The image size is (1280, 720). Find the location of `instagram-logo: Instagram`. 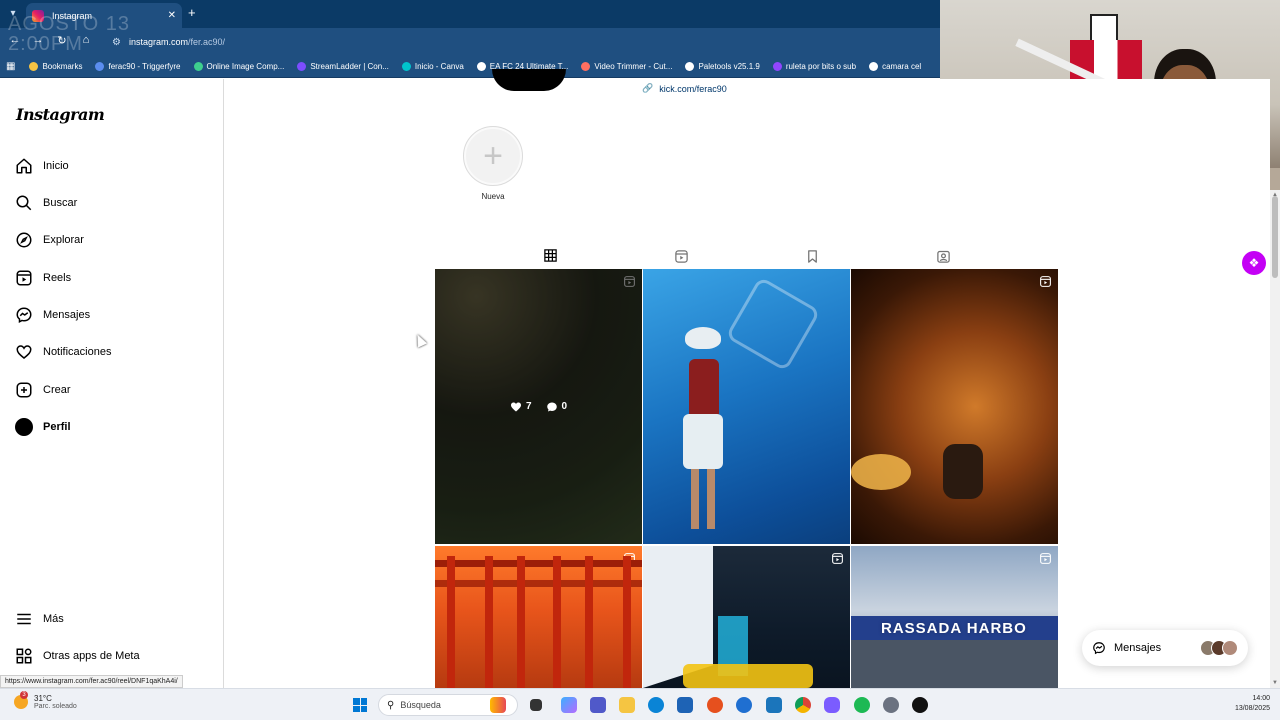

instagram-logo: Instagram is located at coordinates (60, 114).